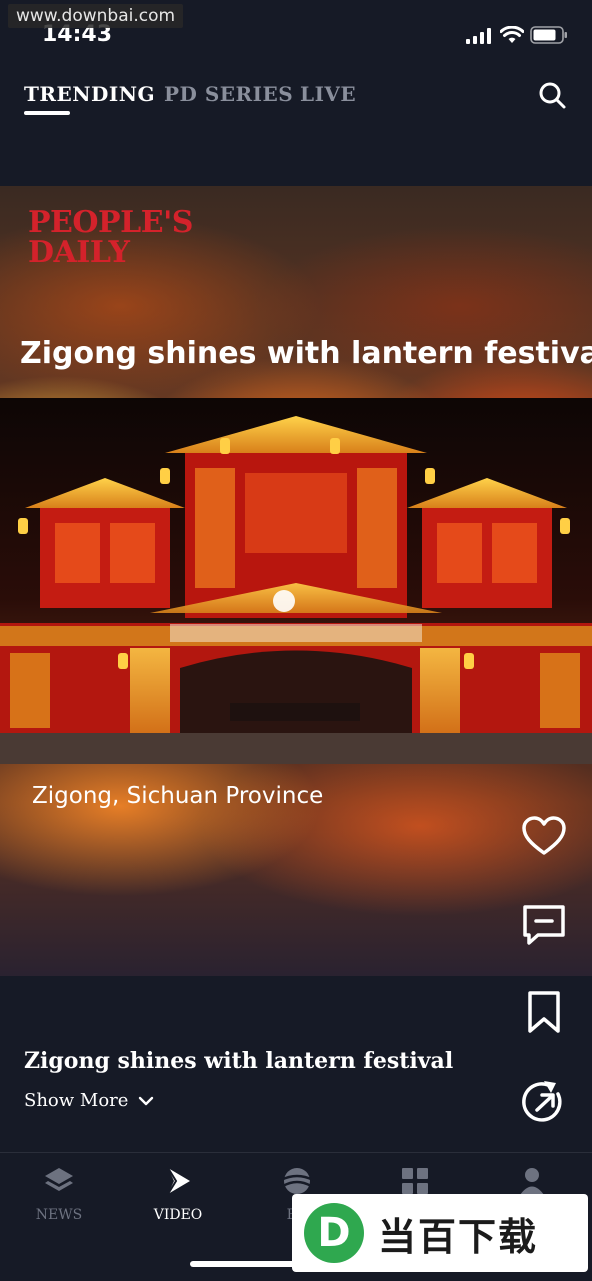 This screenshot has width=592, height=1281. What do you see at coordinates (228, 94) in the screenshot?
I see `tab-pd-series: PD SERIES` at bounding box center [228, 94].